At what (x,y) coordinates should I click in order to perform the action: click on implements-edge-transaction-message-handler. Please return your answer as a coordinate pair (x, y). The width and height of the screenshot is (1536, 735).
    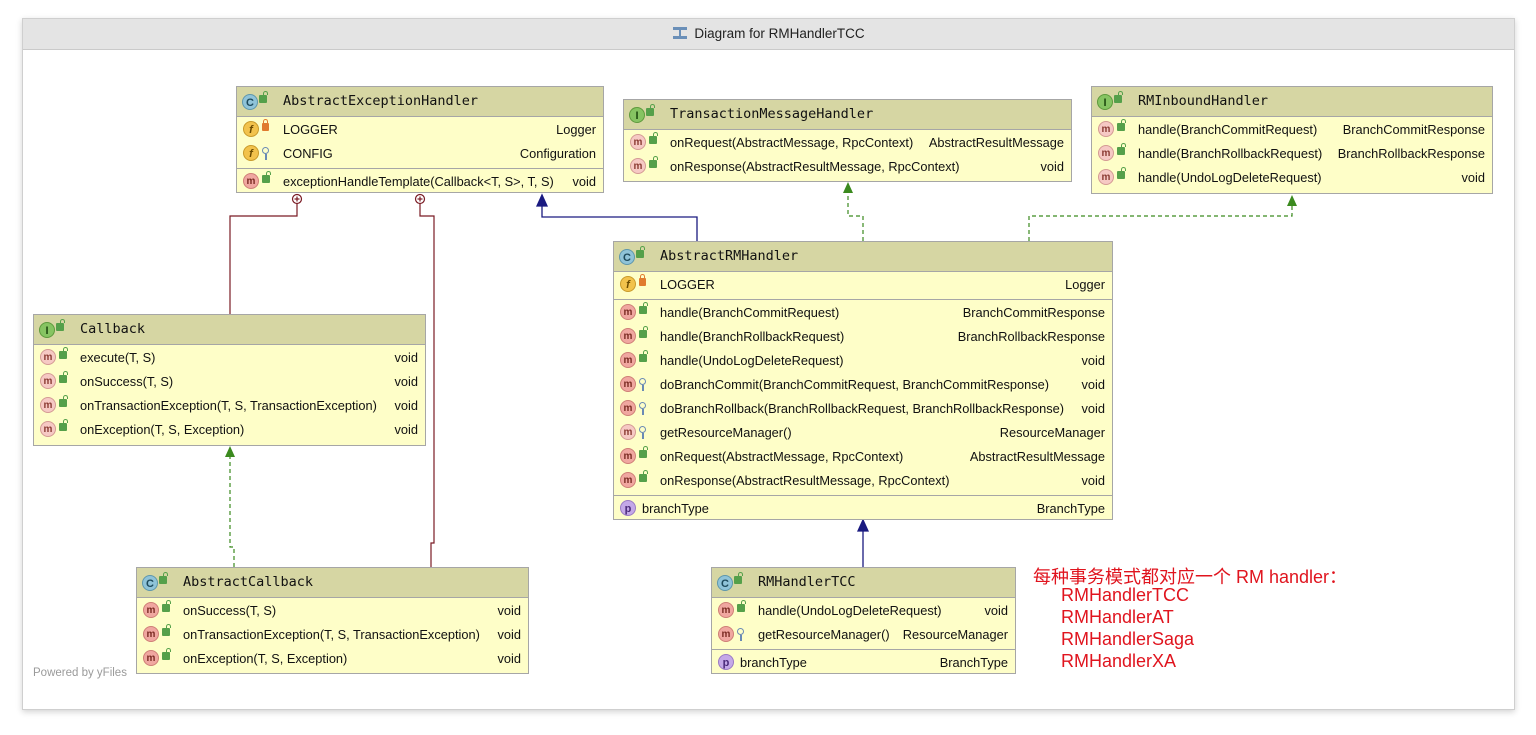
    Looking at the image, I should click on (853, 211).